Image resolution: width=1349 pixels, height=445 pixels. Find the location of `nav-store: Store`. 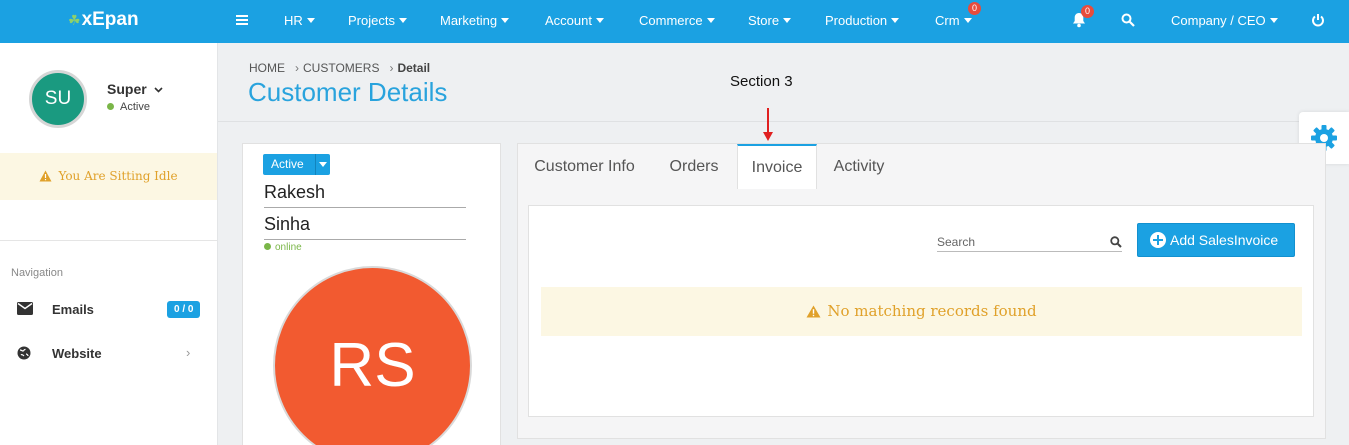

nav-store: Store is located at coordinates (770, 20).